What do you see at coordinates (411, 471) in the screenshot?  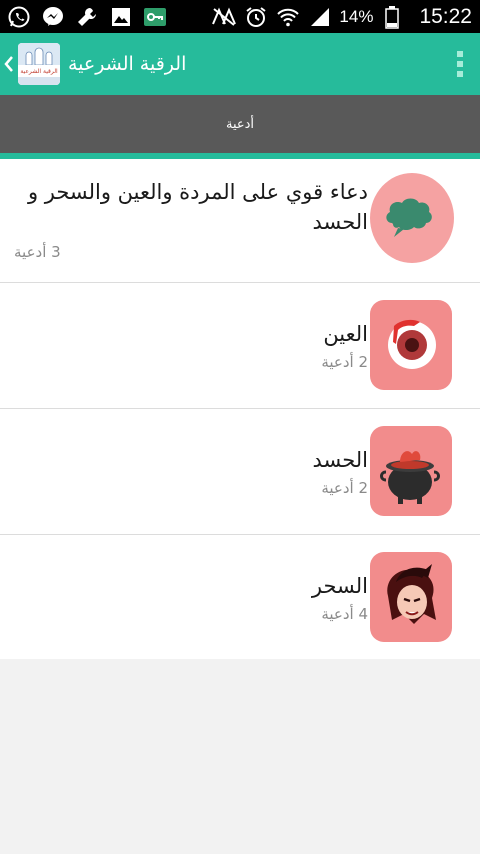 I see `cauldron-icon` at bounding box center [411, 471].